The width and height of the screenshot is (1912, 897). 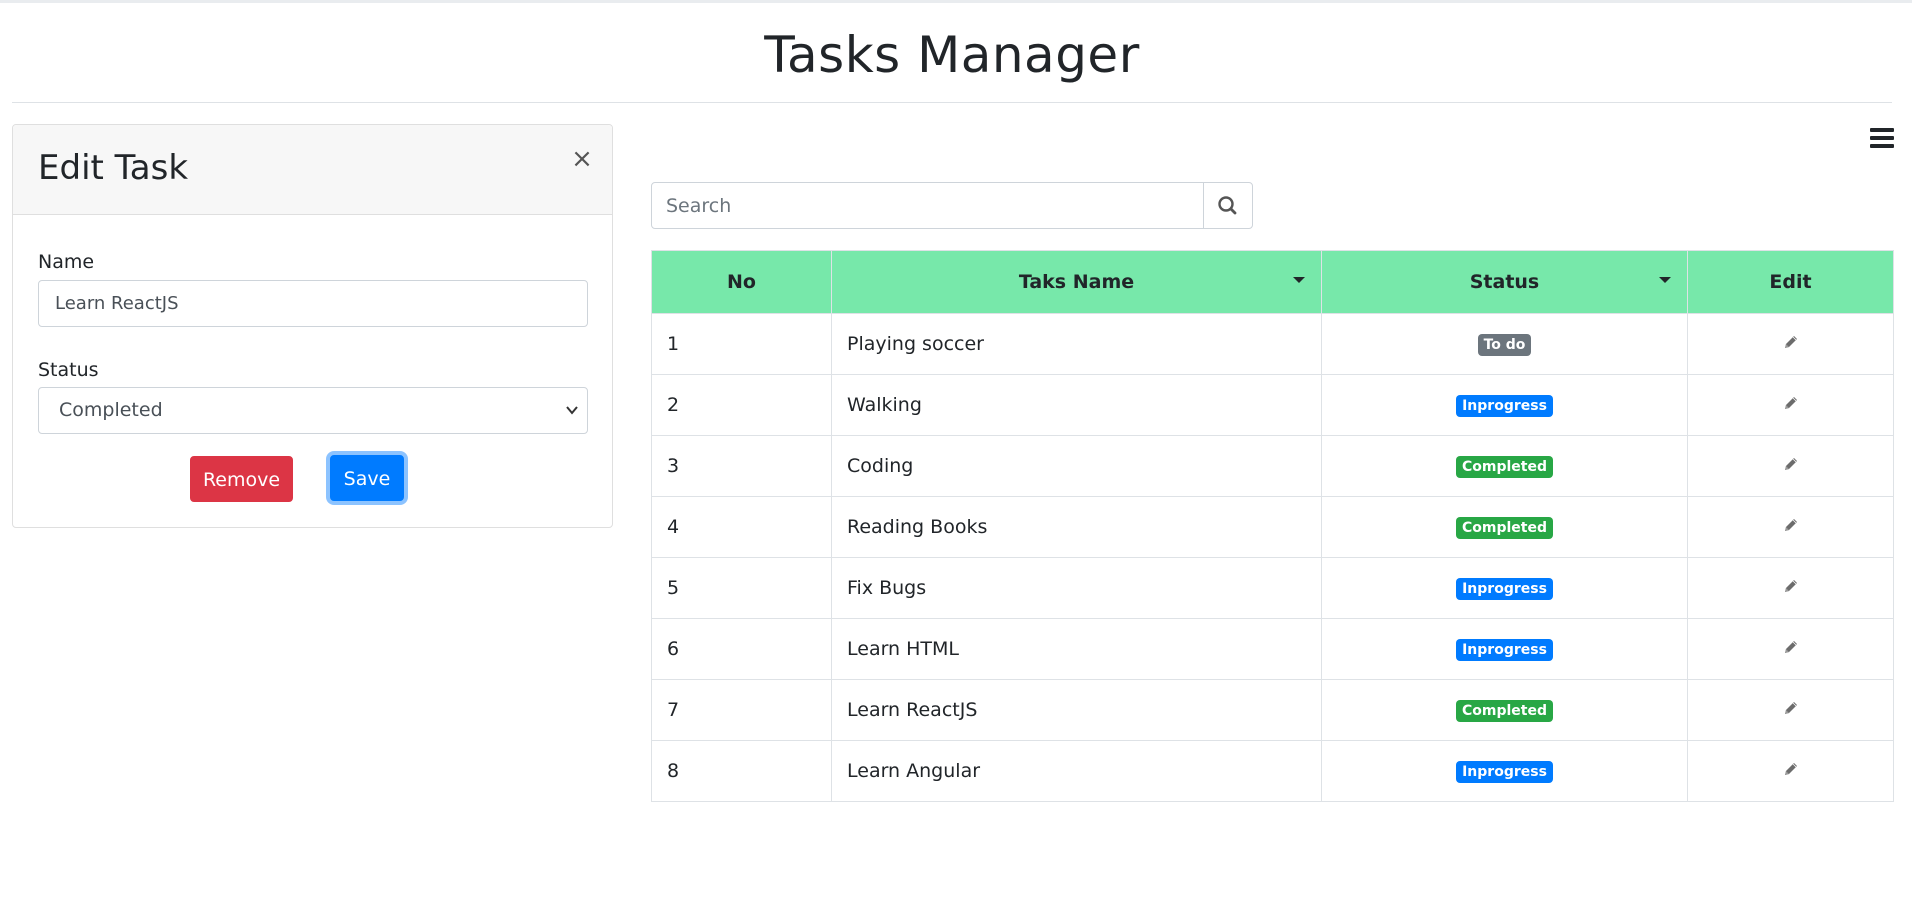 What do you see at coordinates (952, 55) in the screenshot?
I see `page-title: Tasks Manager` at bounding box center [952, 55].